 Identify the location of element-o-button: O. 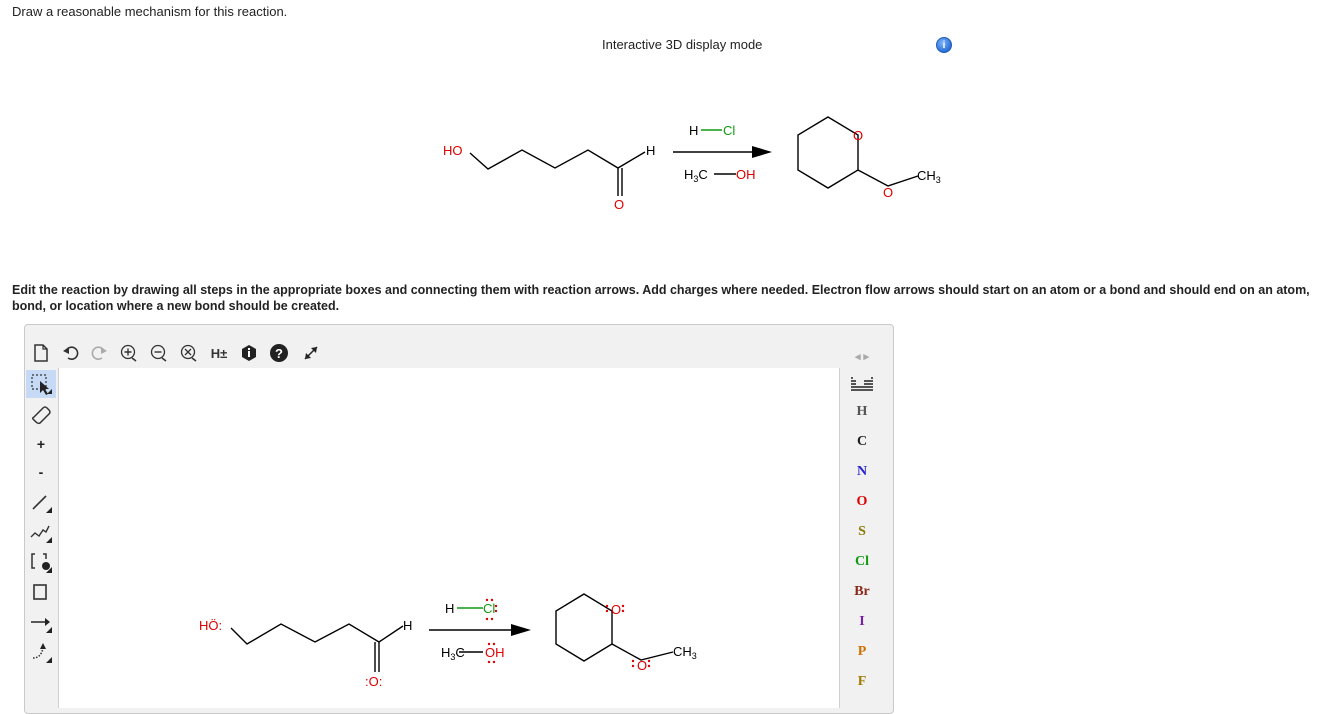
(862, 502).